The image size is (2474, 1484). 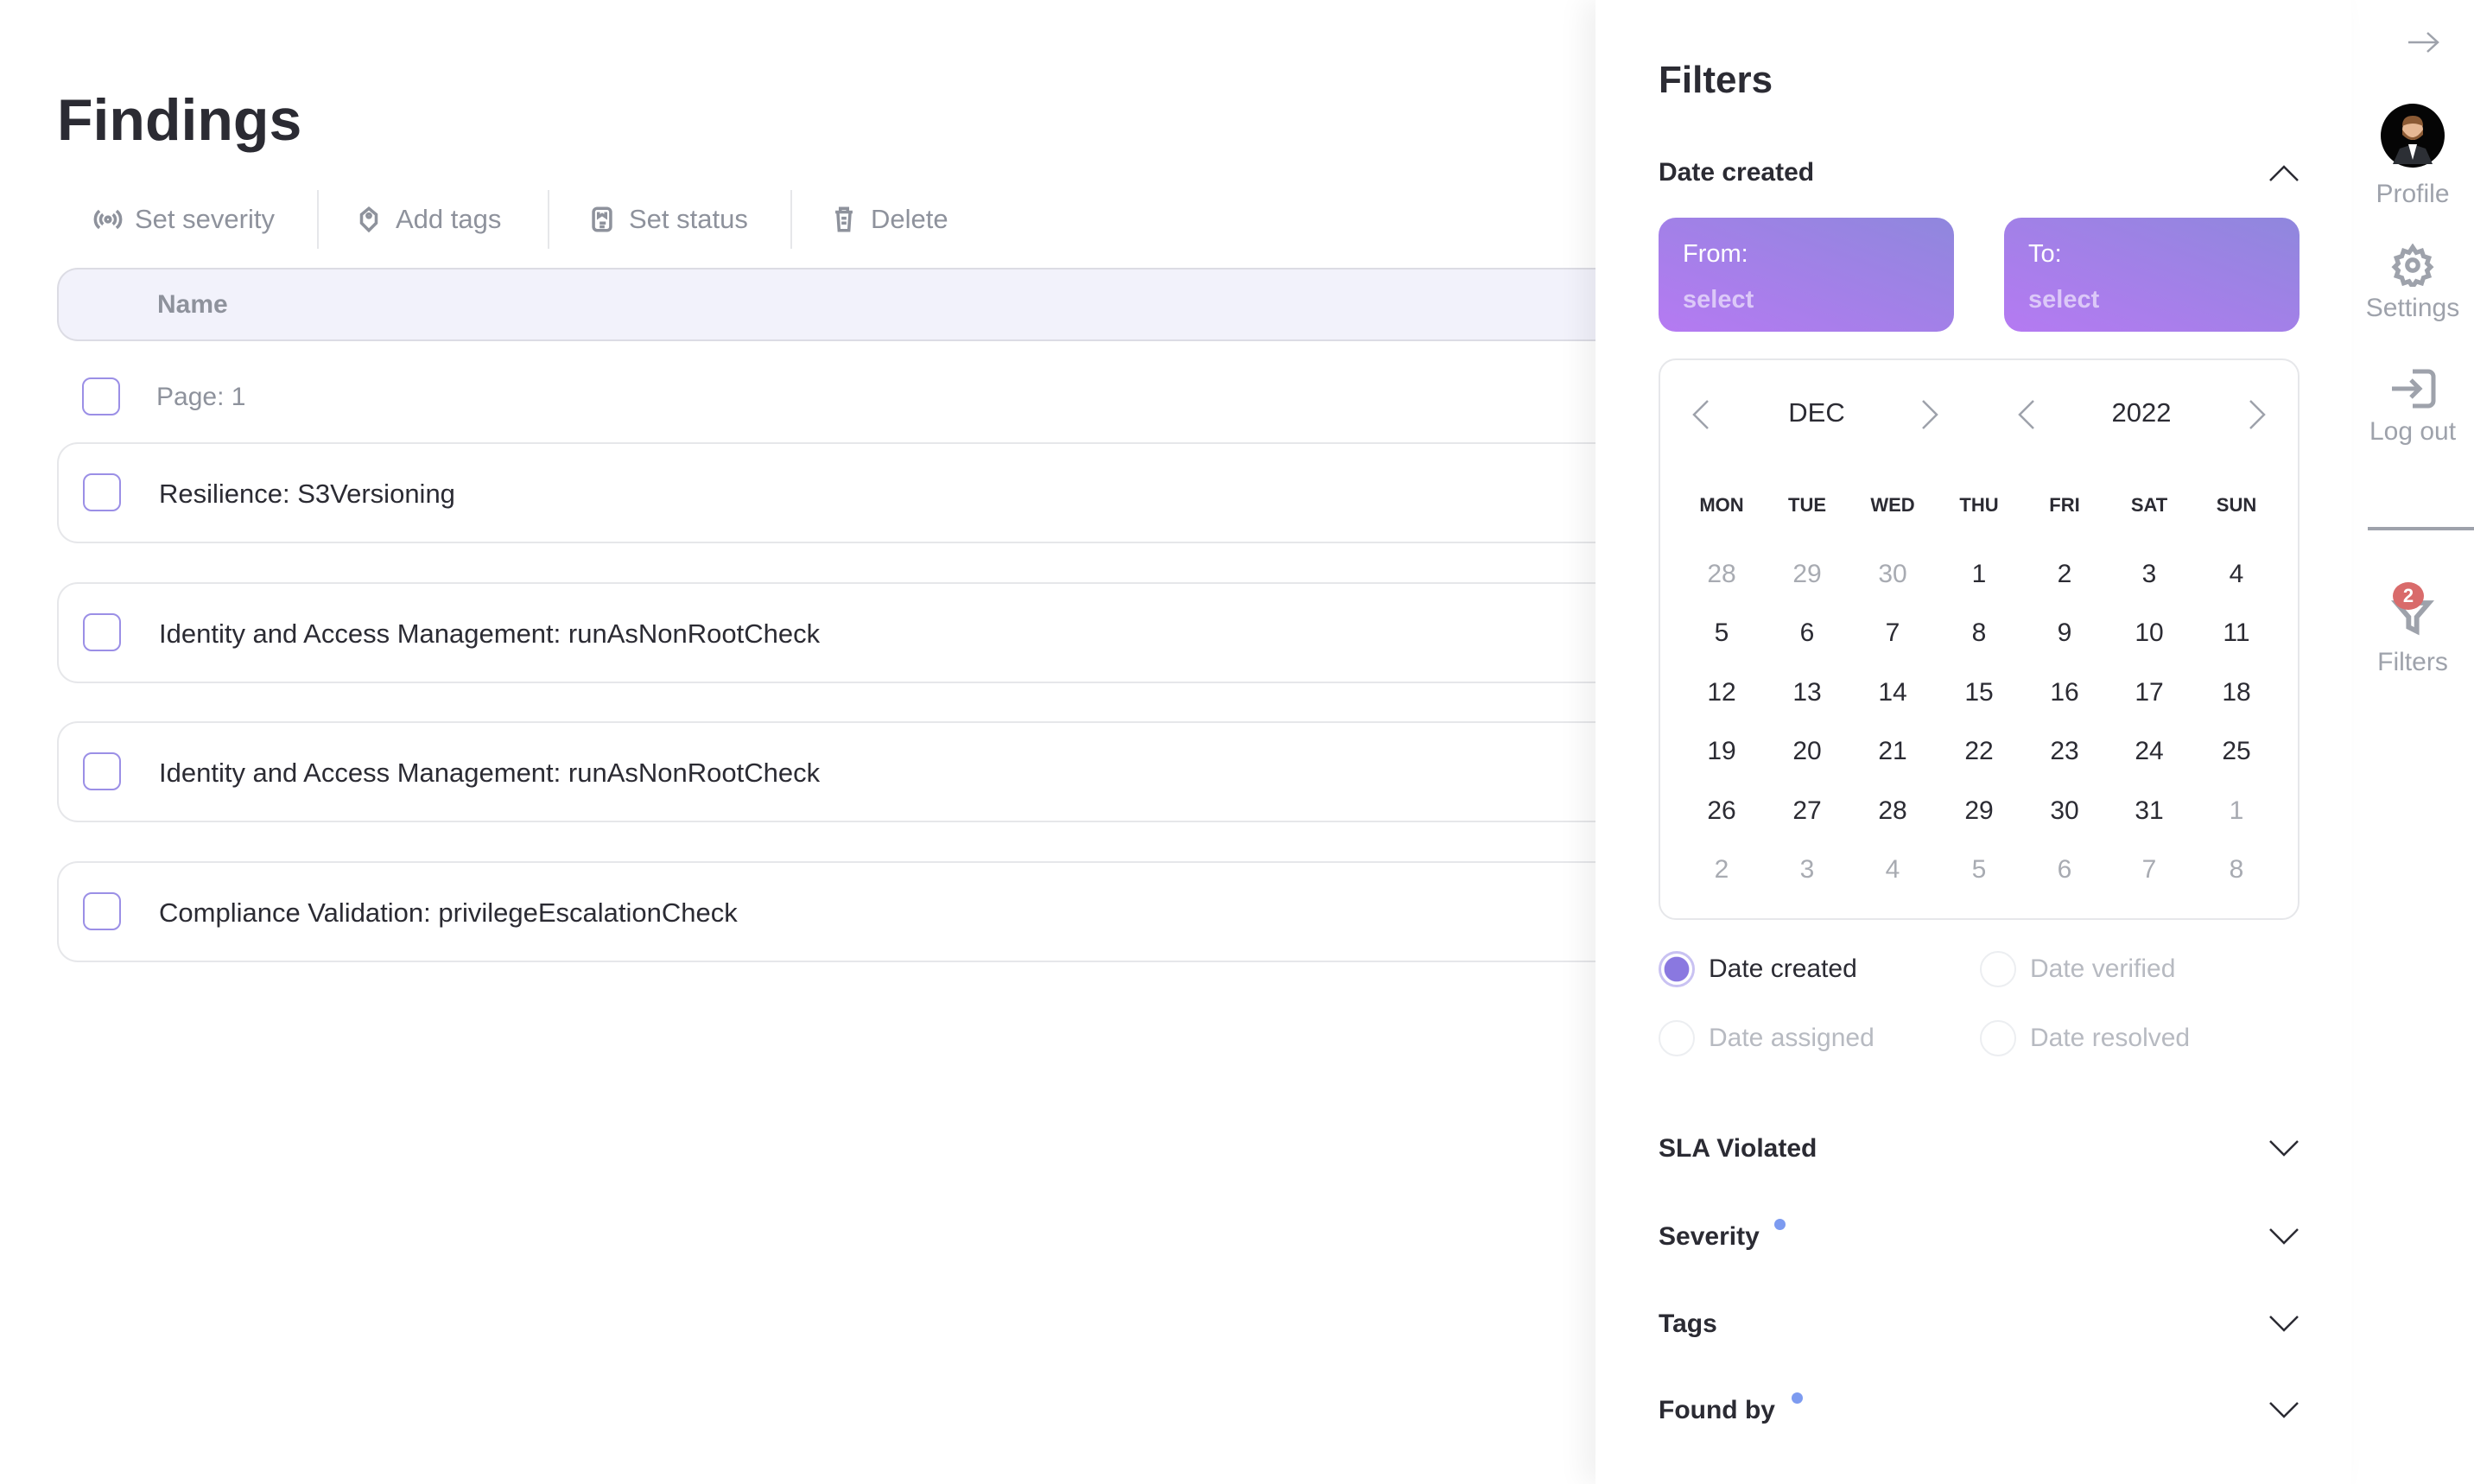 I want to click on calendar-day: 13, so click(x=1807, y=692).